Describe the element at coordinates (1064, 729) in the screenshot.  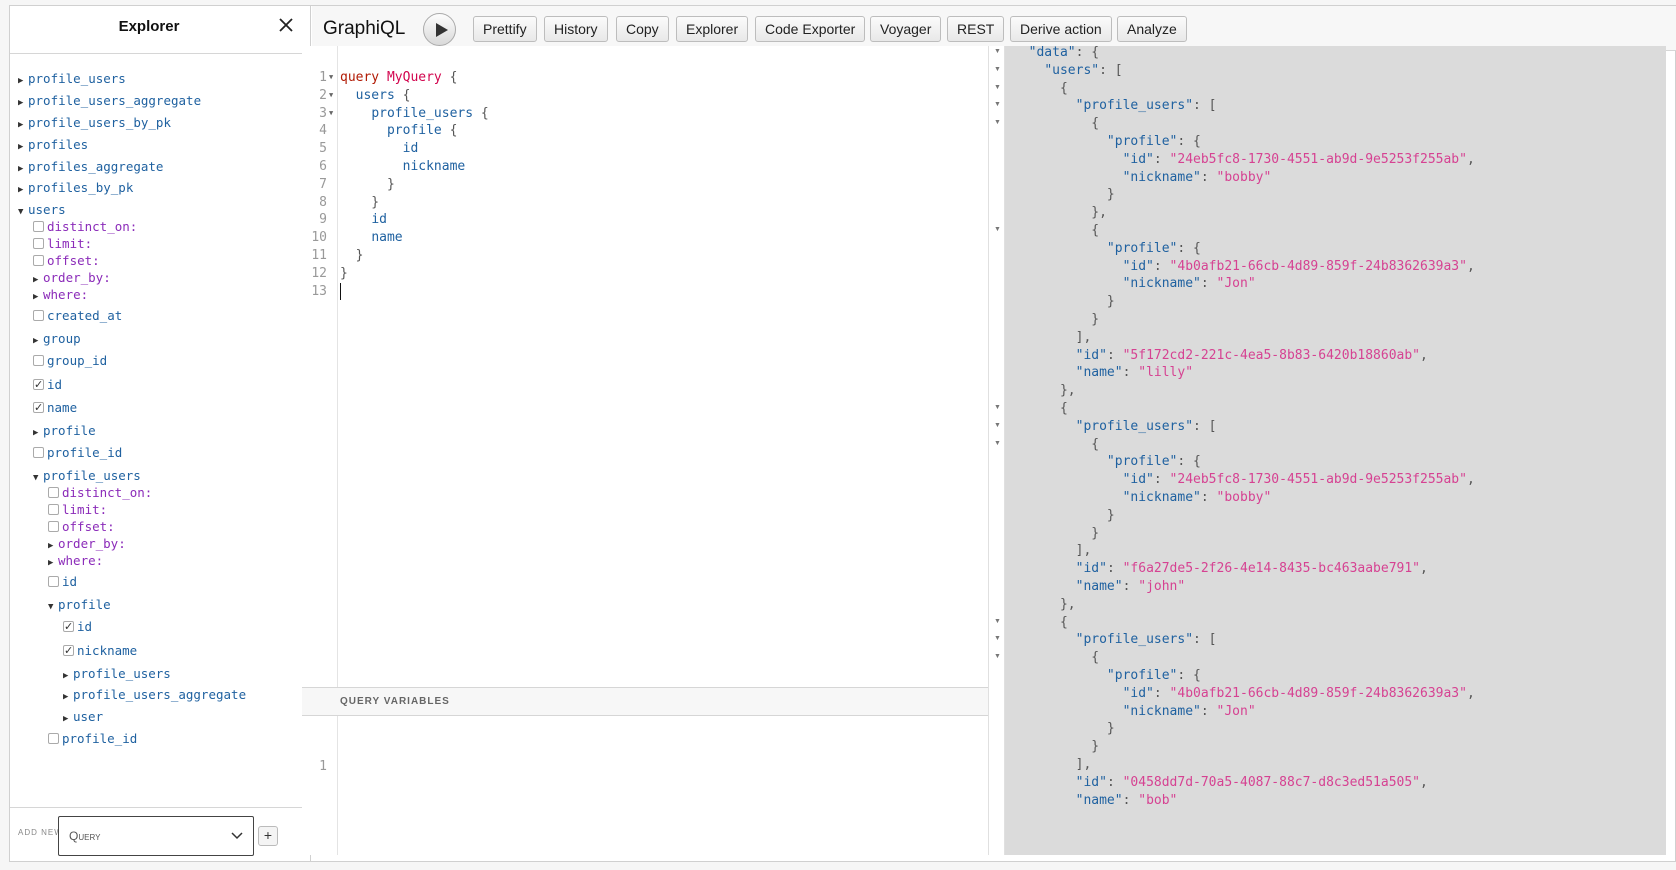
I see `result-token: }` at that location.